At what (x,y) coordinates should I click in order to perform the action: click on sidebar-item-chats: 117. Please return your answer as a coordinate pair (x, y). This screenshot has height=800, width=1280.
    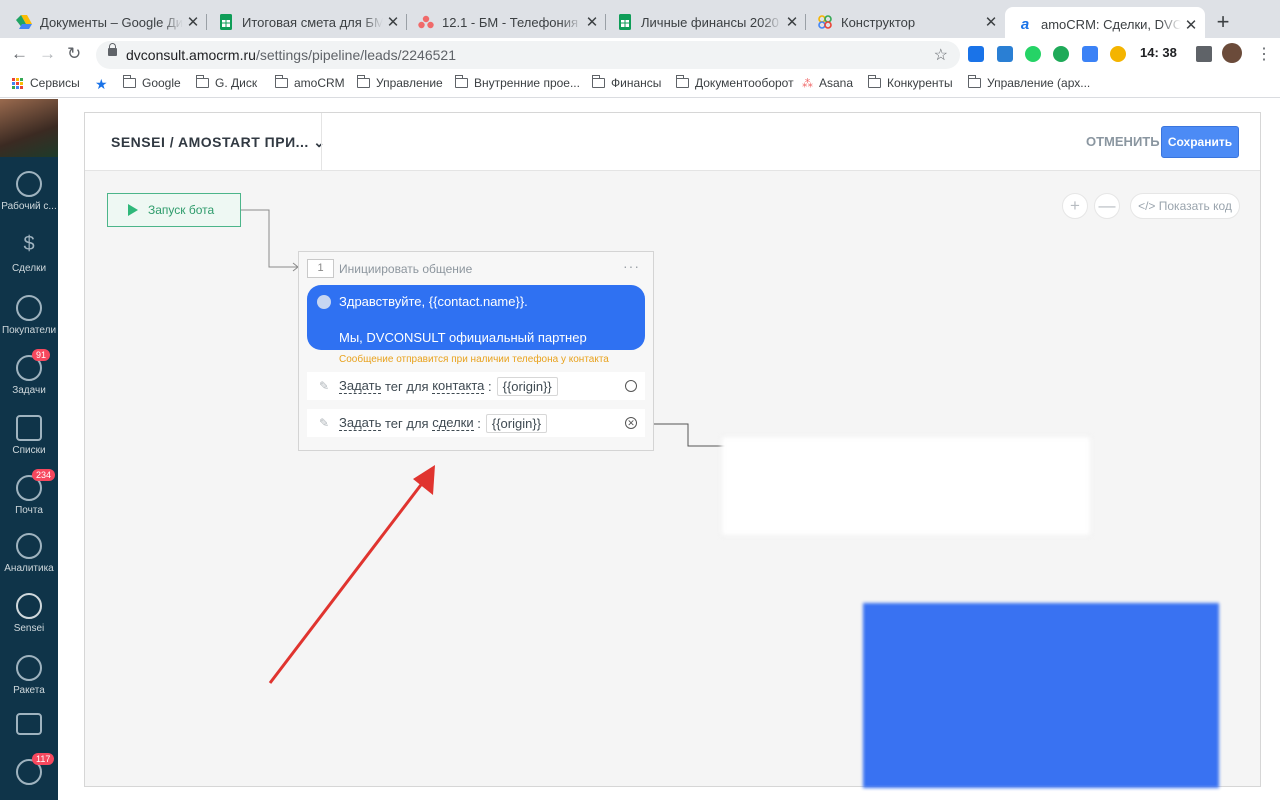
    Looking at the image, I should click on (29, 771).